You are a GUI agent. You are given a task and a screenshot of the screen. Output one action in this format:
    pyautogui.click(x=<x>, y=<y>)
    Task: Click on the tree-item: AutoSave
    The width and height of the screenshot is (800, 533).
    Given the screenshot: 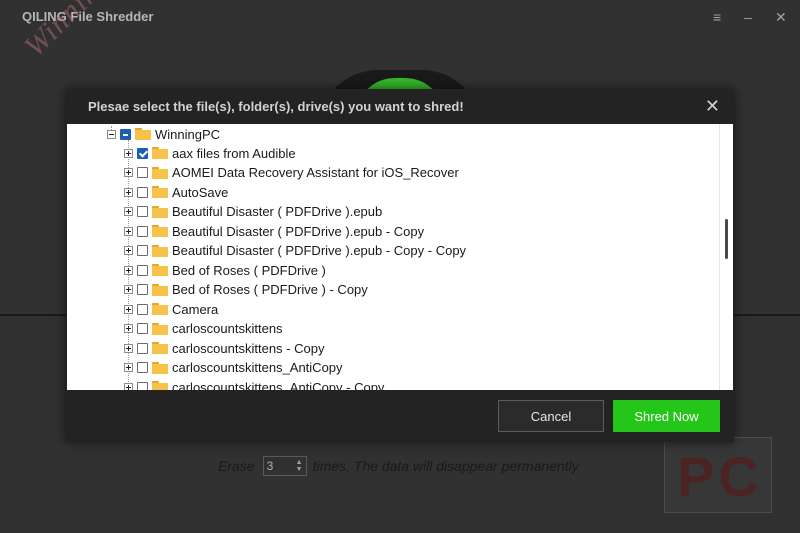 What is the action you would take?
    pyautogui.click(x=176, y=192)
    